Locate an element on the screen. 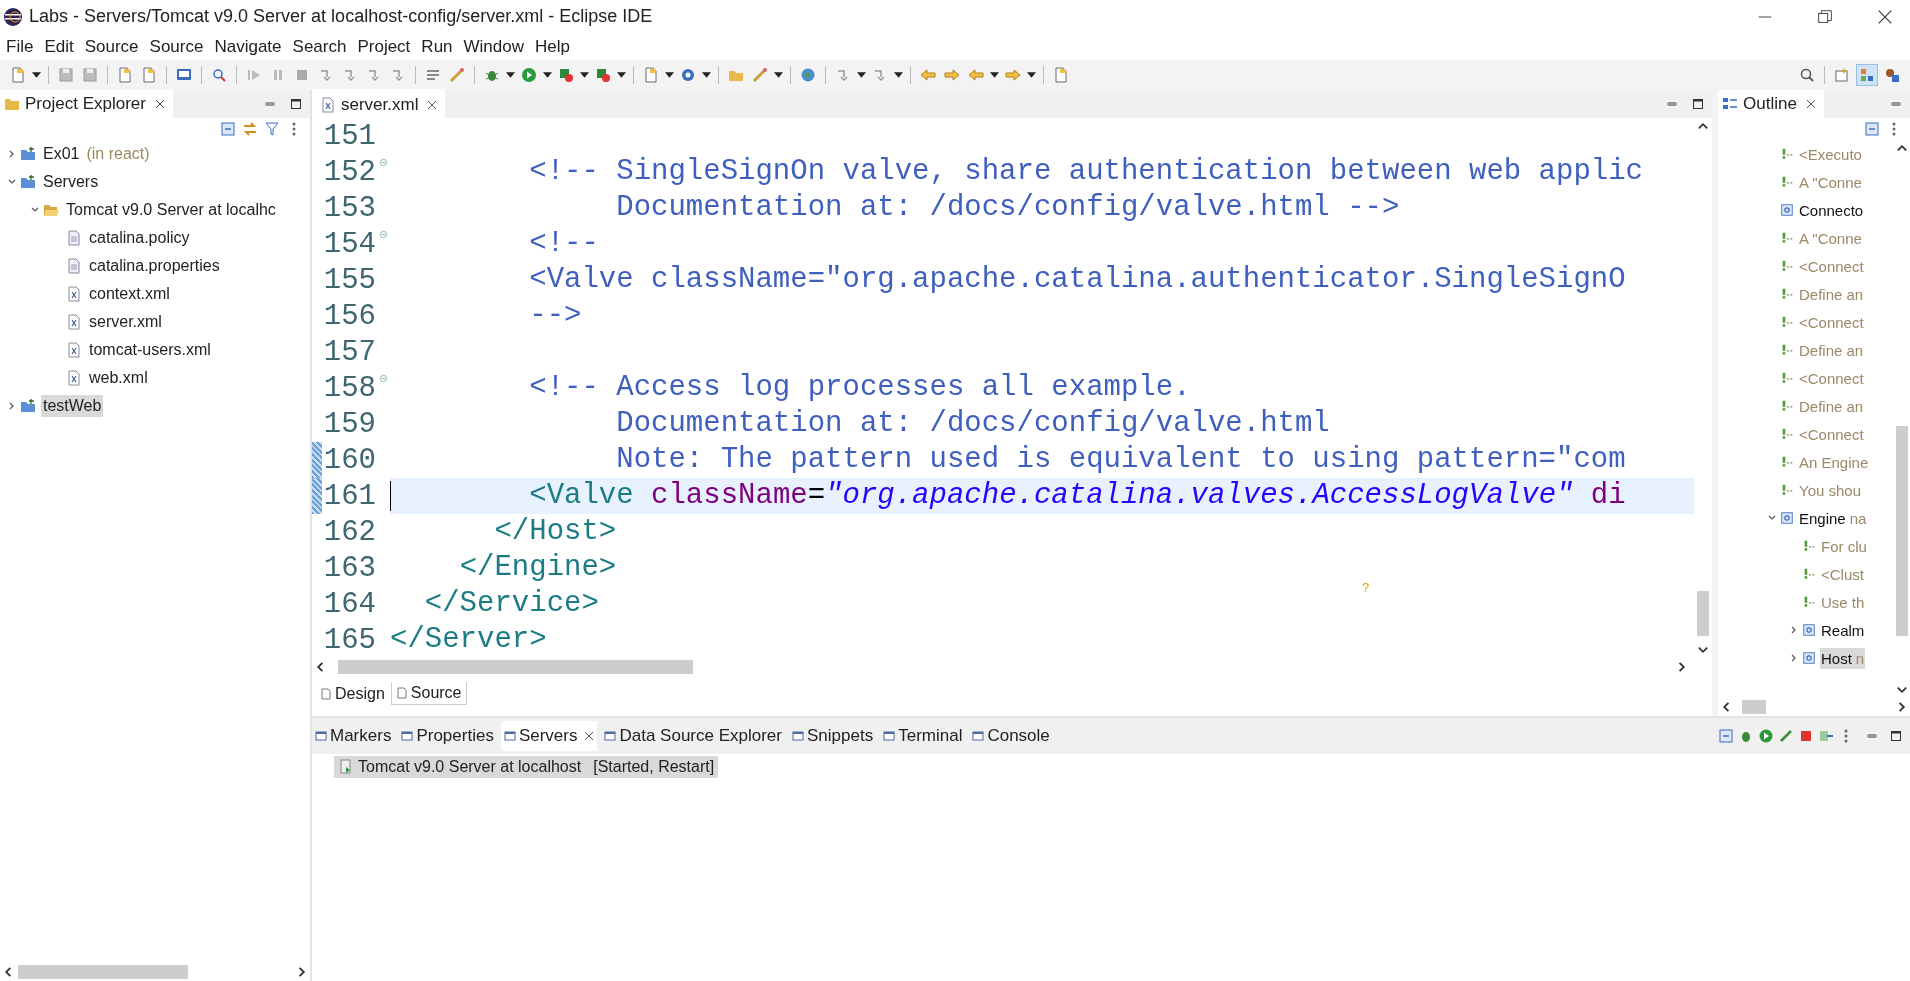 This screenshot has width=1910, height=981. filter-icon is located at coordinates (272, 129).